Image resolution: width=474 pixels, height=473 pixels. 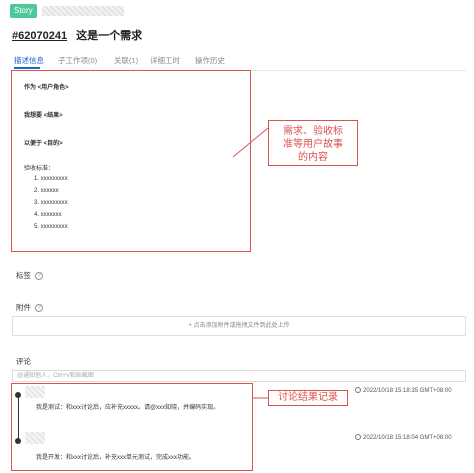 What do you see at coordinates (403, 437) in the screenshot?
I see `comment-timestamp: 2022/10/18 15:18:04 GMT+08:00` at bounding box center [403, 437].